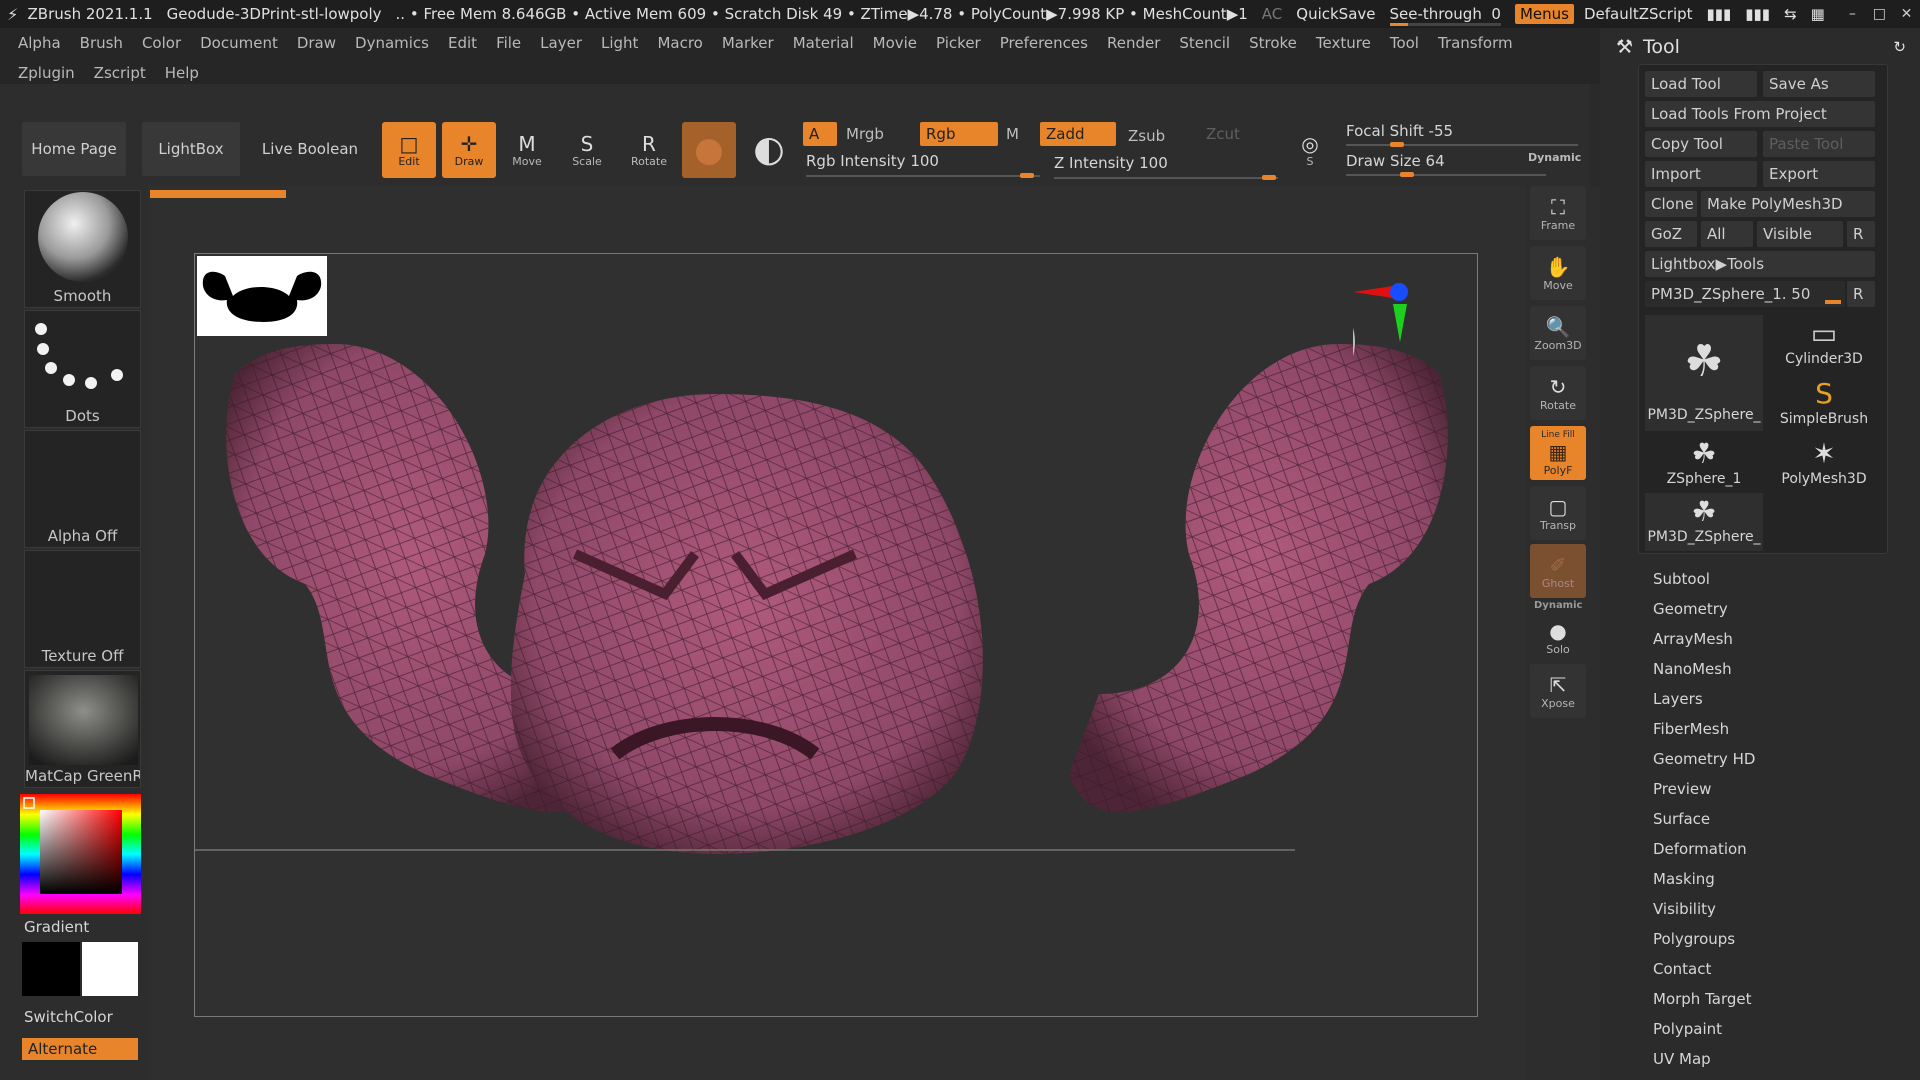 The width and height of the screenshot is (1920, 1080). I want to click on minimize-button: –, so click(1852, 14).